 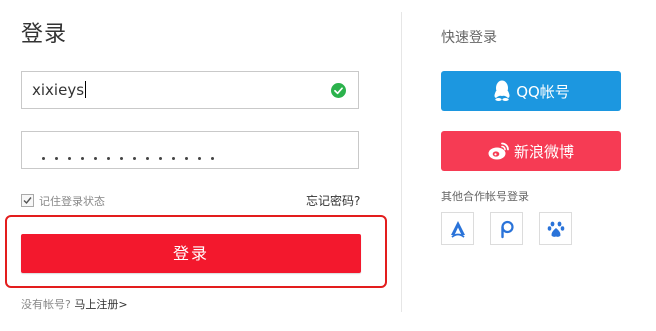 What do you see at coordinates (498, 151) in the screenshot?
I see `weibo-icon` at bounding box center [498, 151].